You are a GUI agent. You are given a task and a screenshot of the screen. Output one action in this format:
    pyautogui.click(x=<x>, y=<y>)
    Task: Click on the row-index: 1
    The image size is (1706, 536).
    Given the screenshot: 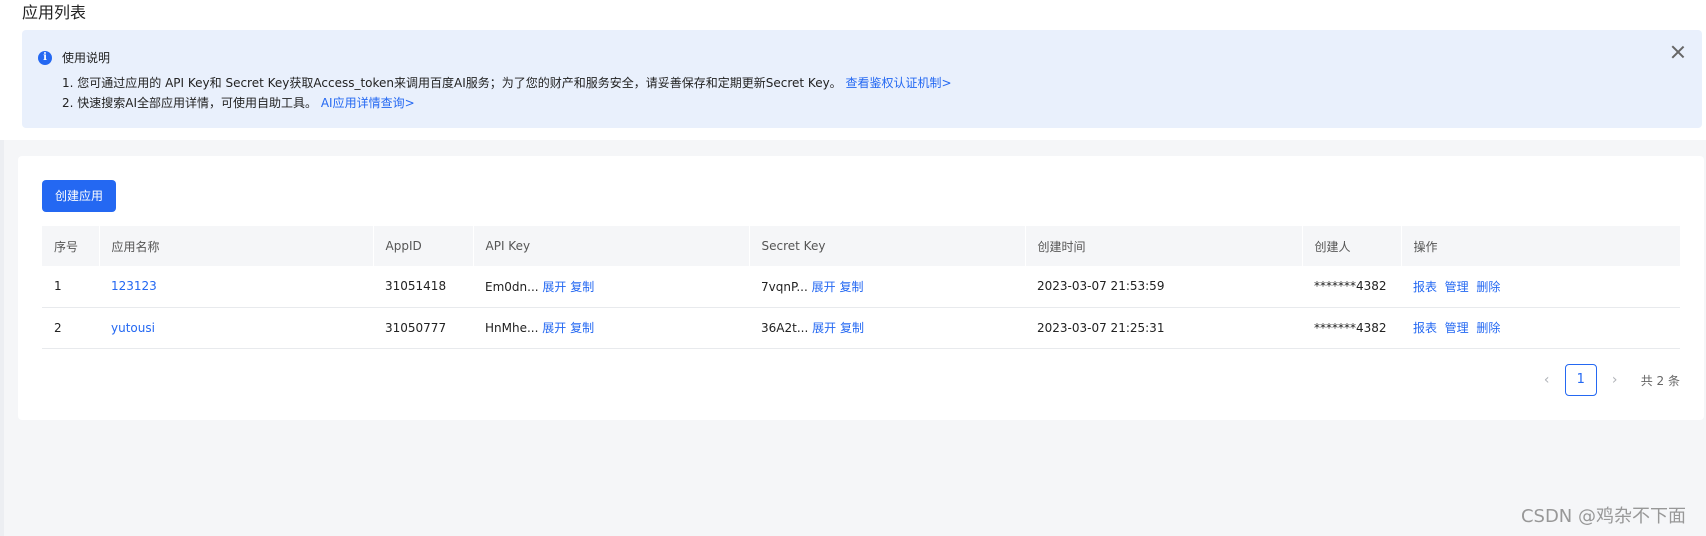 What is the action you would take?
    pyautogui.click(x=70, y=287)
    